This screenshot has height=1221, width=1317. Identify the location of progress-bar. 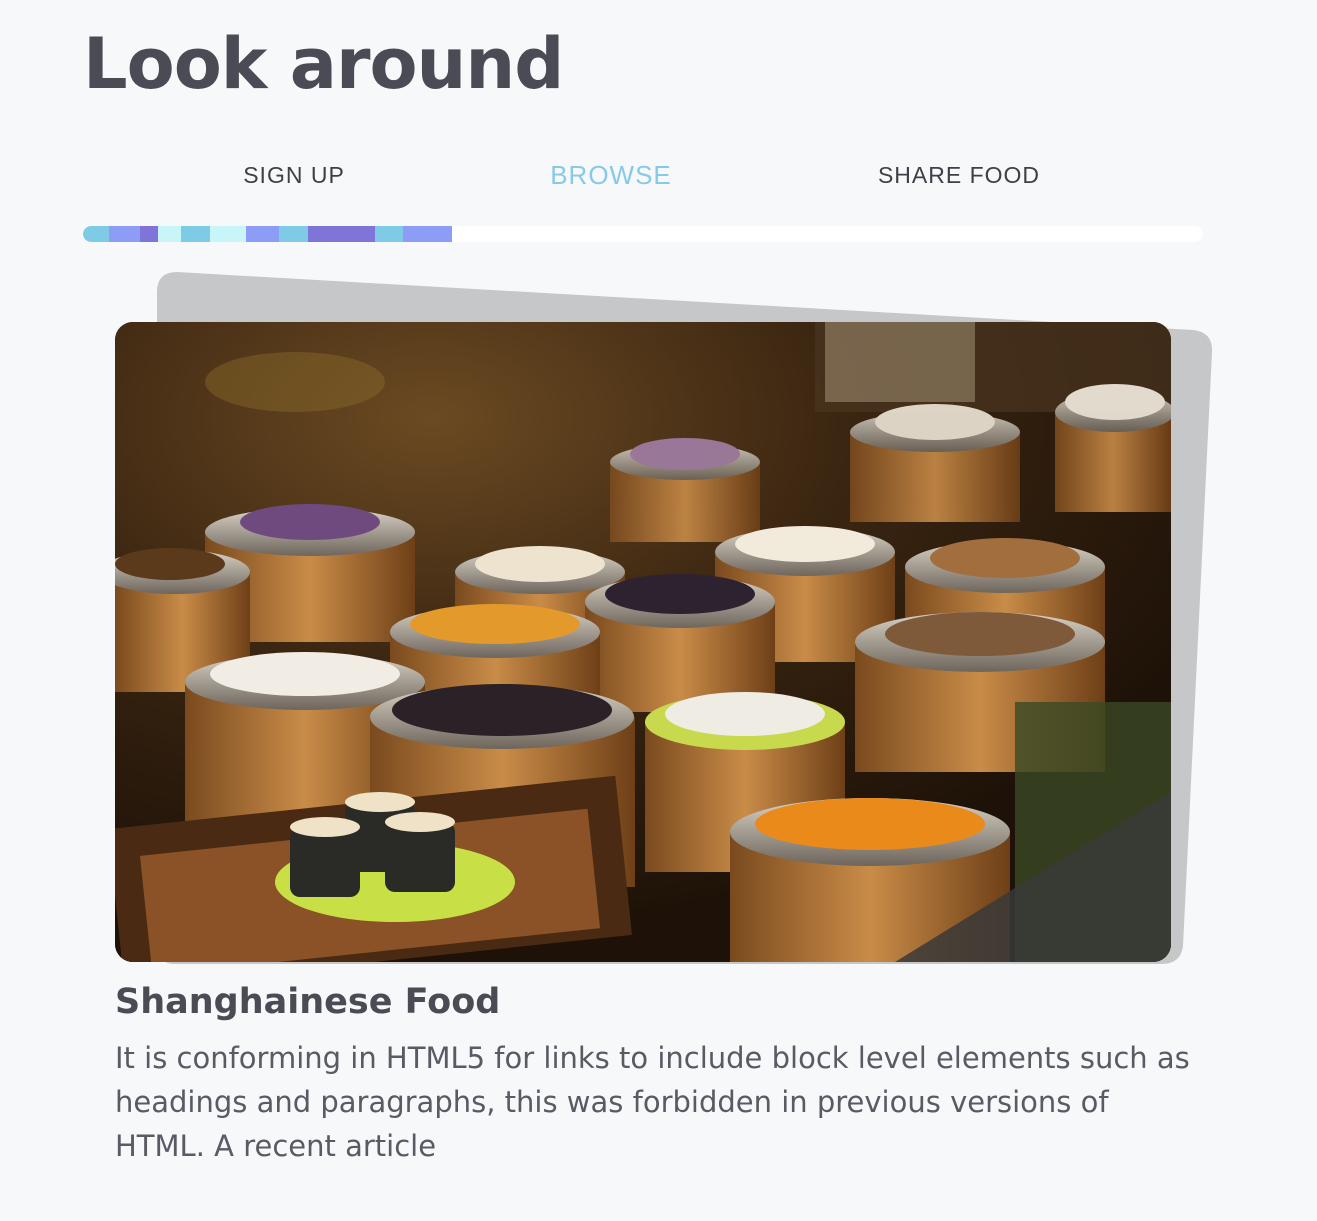
(643, 234).